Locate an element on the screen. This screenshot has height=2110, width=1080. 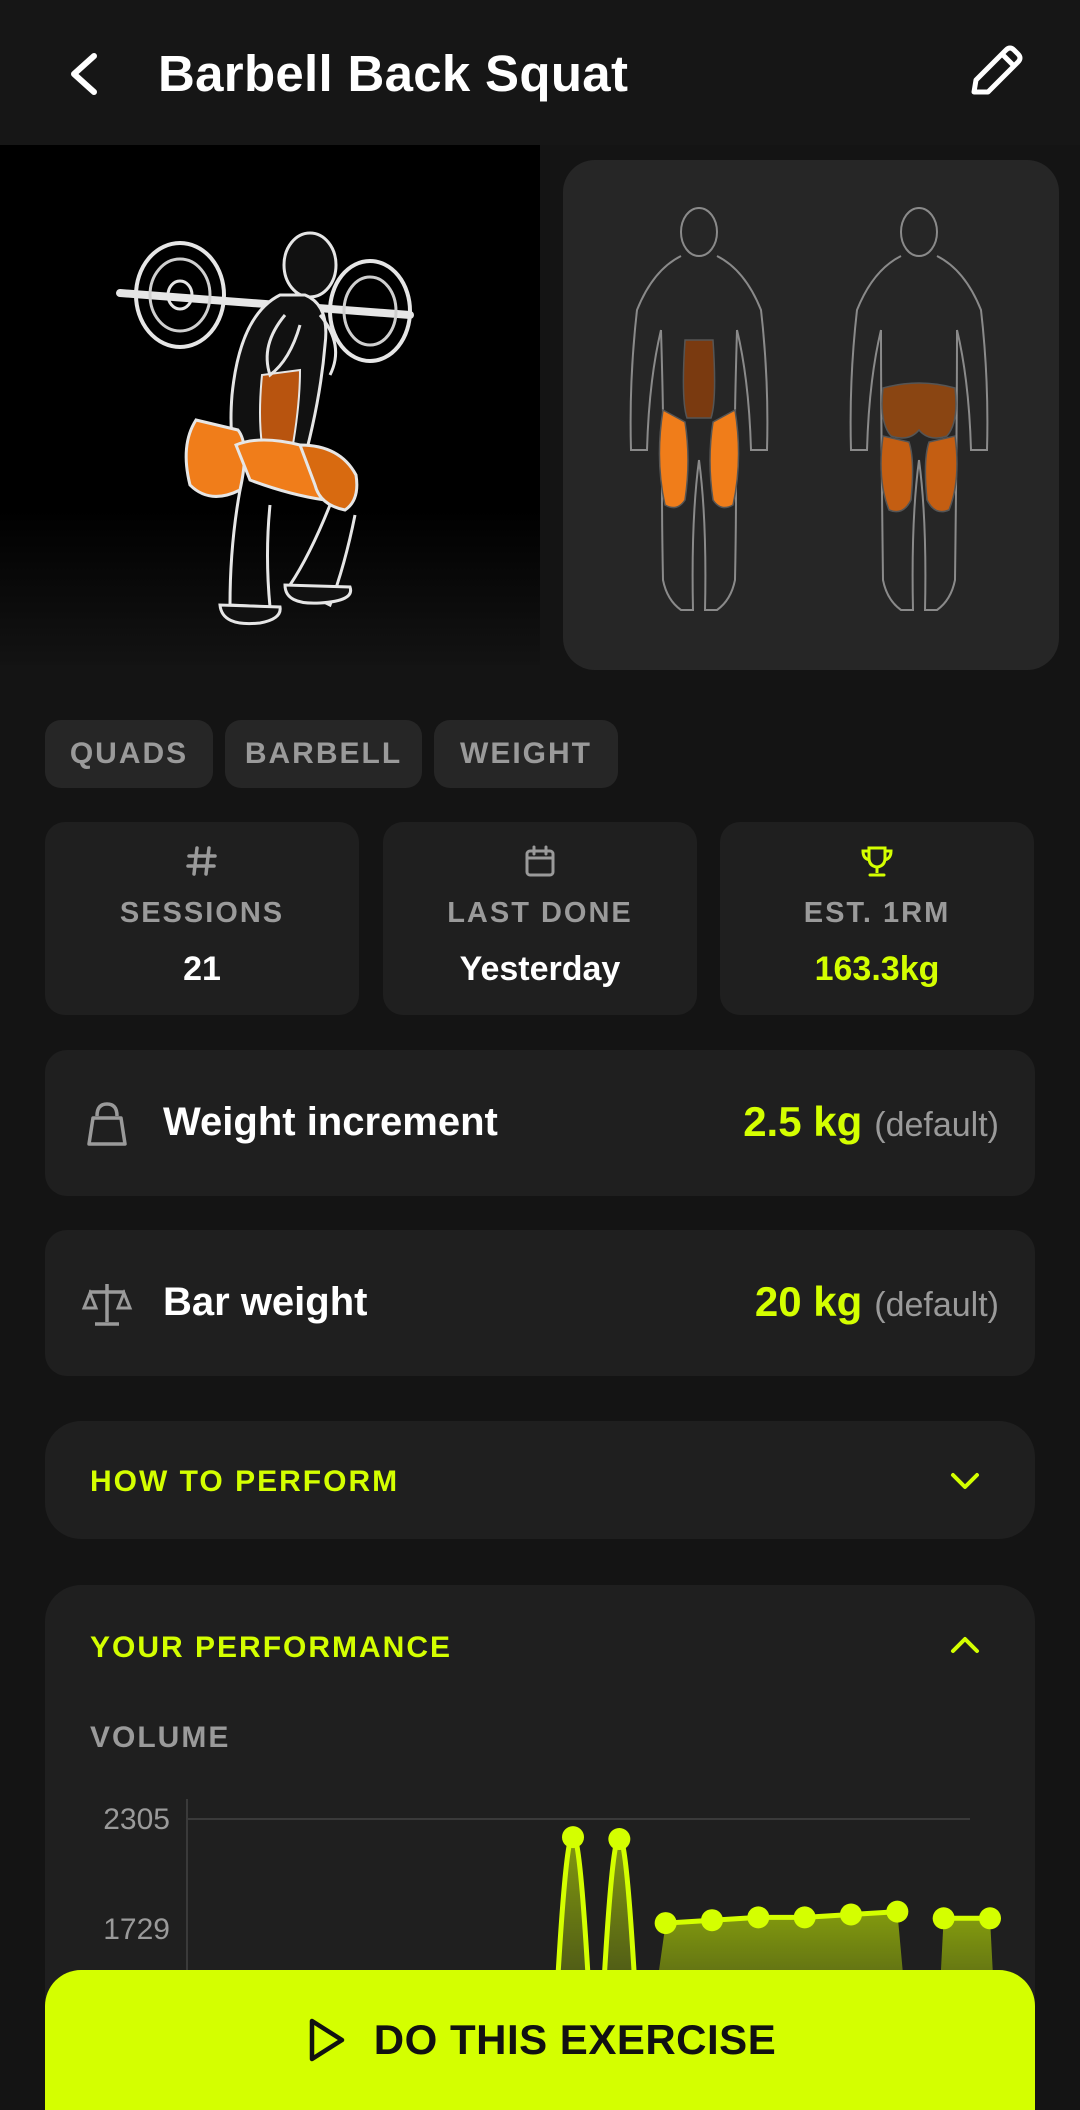
weight-increment-label: Weight increment is located at coordinates (330, 1122).